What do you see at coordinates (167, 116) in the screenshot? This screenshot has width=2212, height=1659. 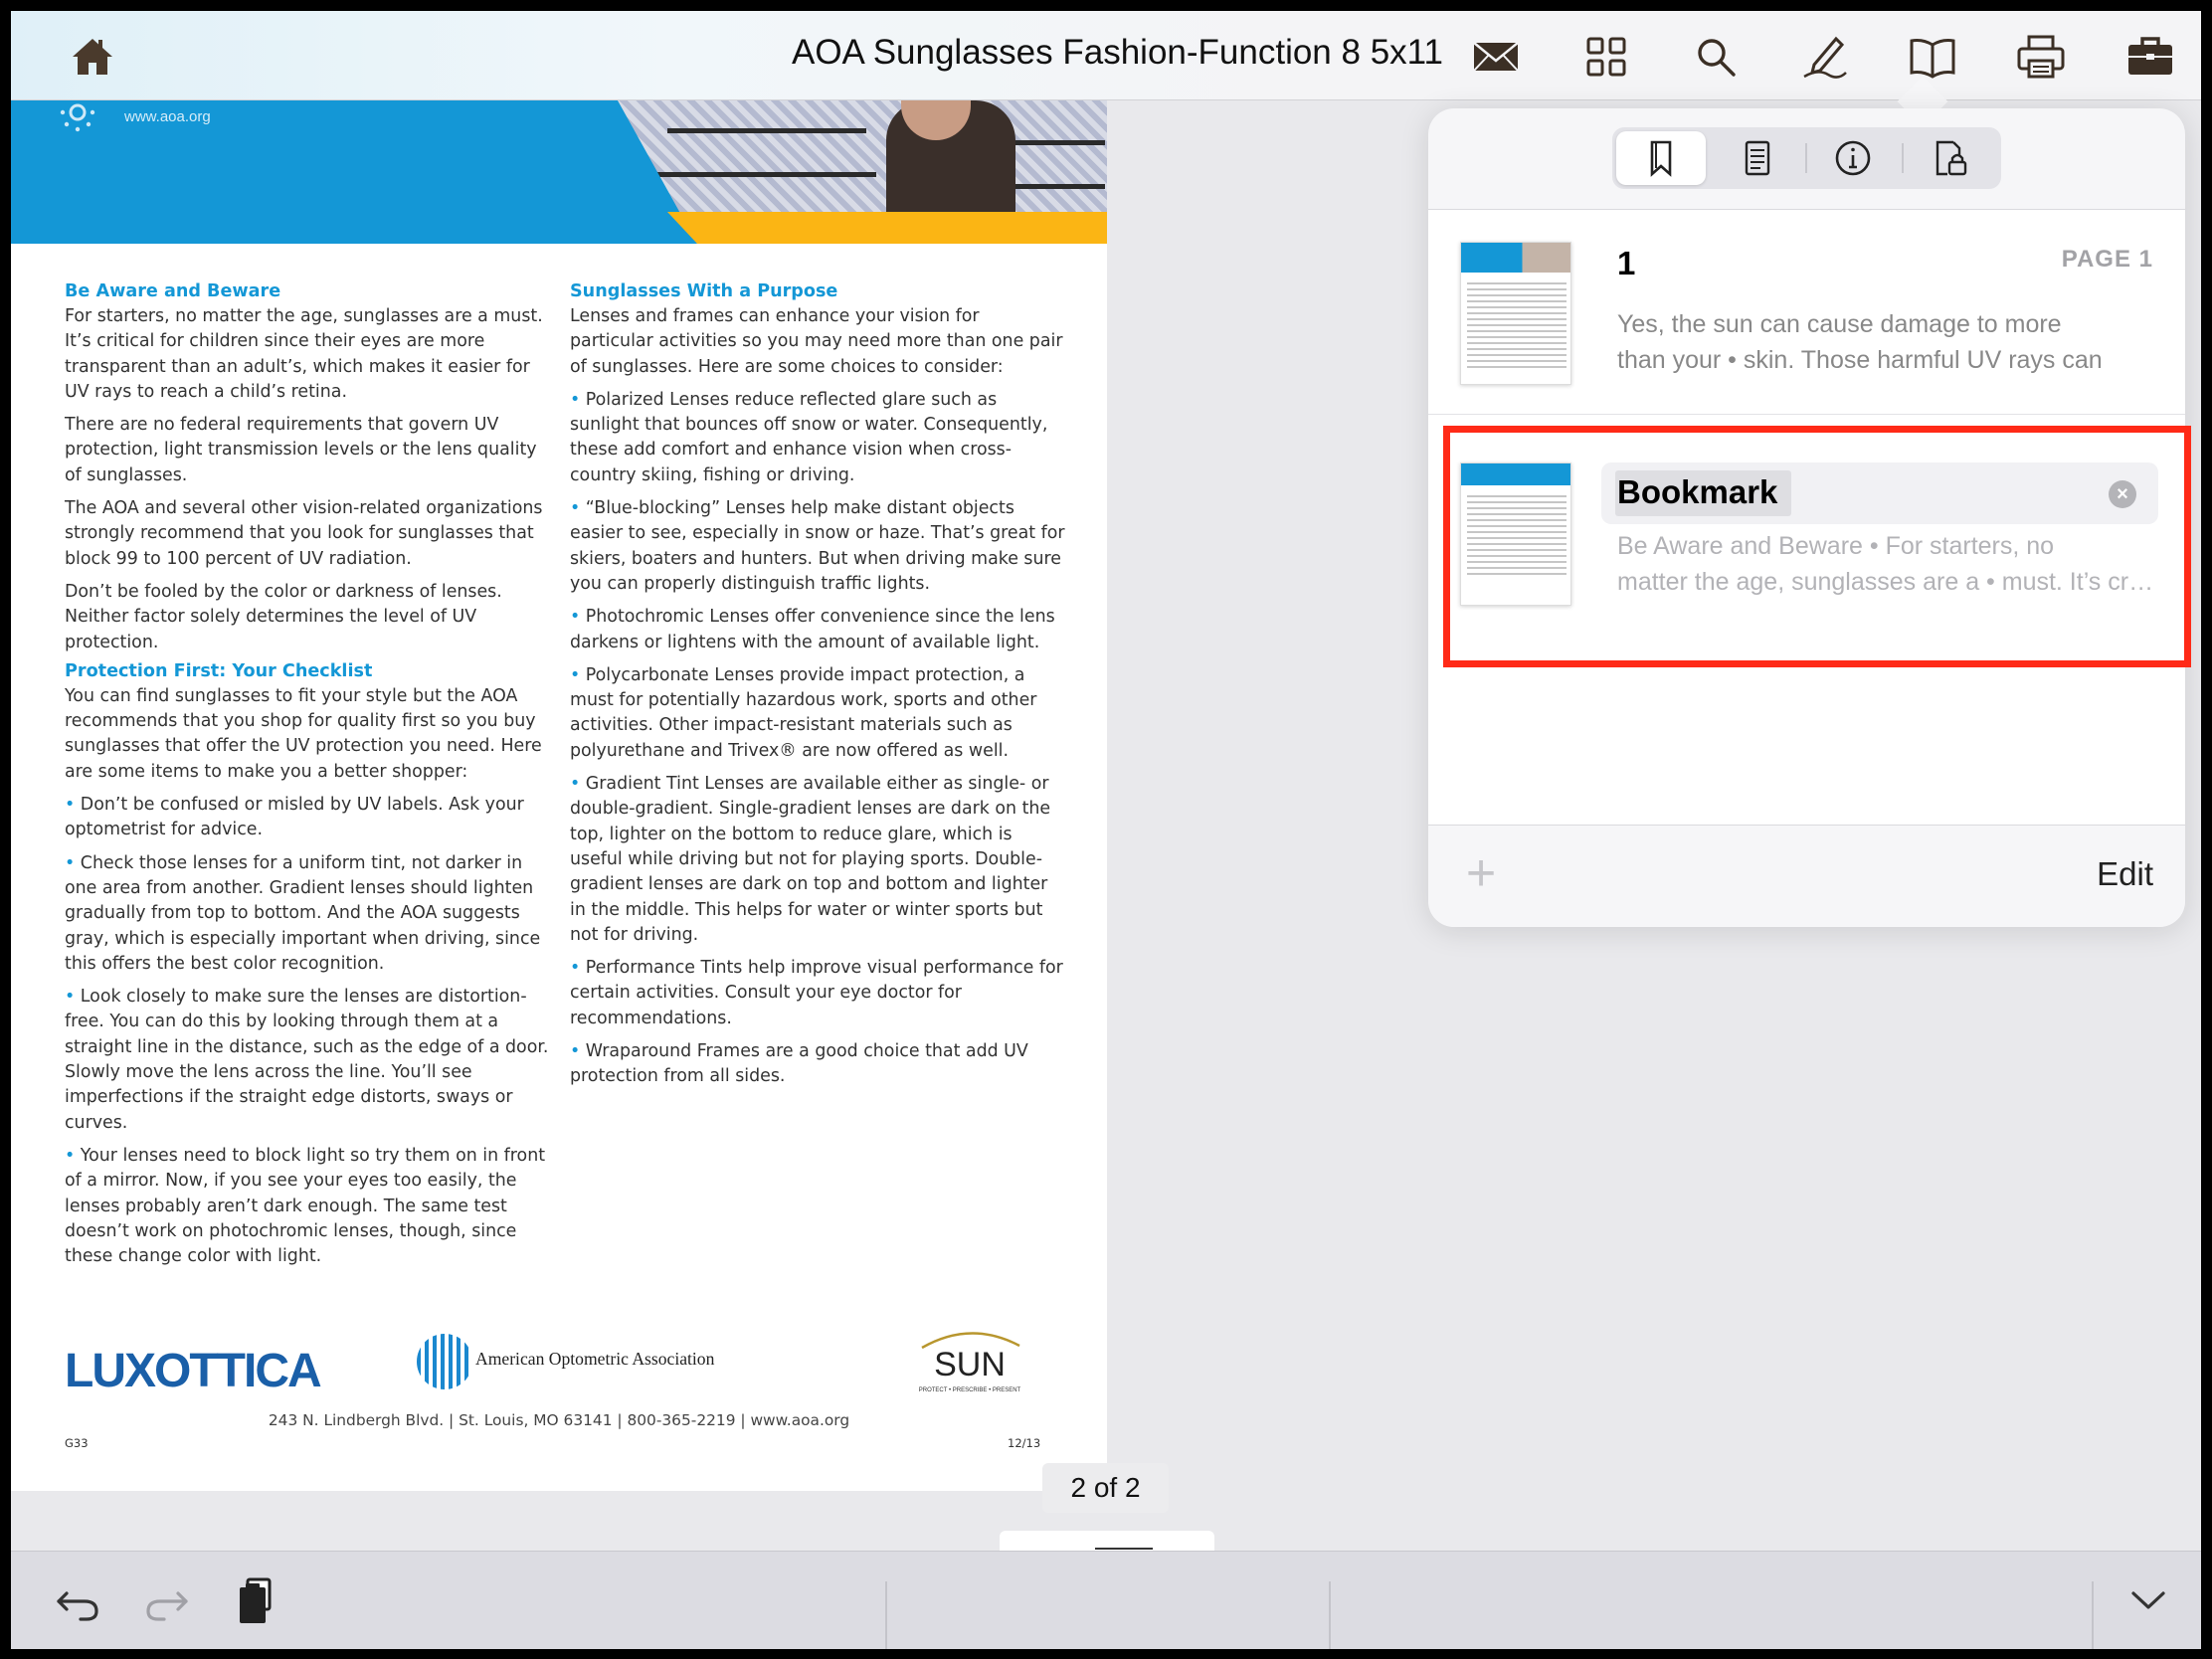 I see `header-url: www.aoa.org` at bounding box center [167, 116].